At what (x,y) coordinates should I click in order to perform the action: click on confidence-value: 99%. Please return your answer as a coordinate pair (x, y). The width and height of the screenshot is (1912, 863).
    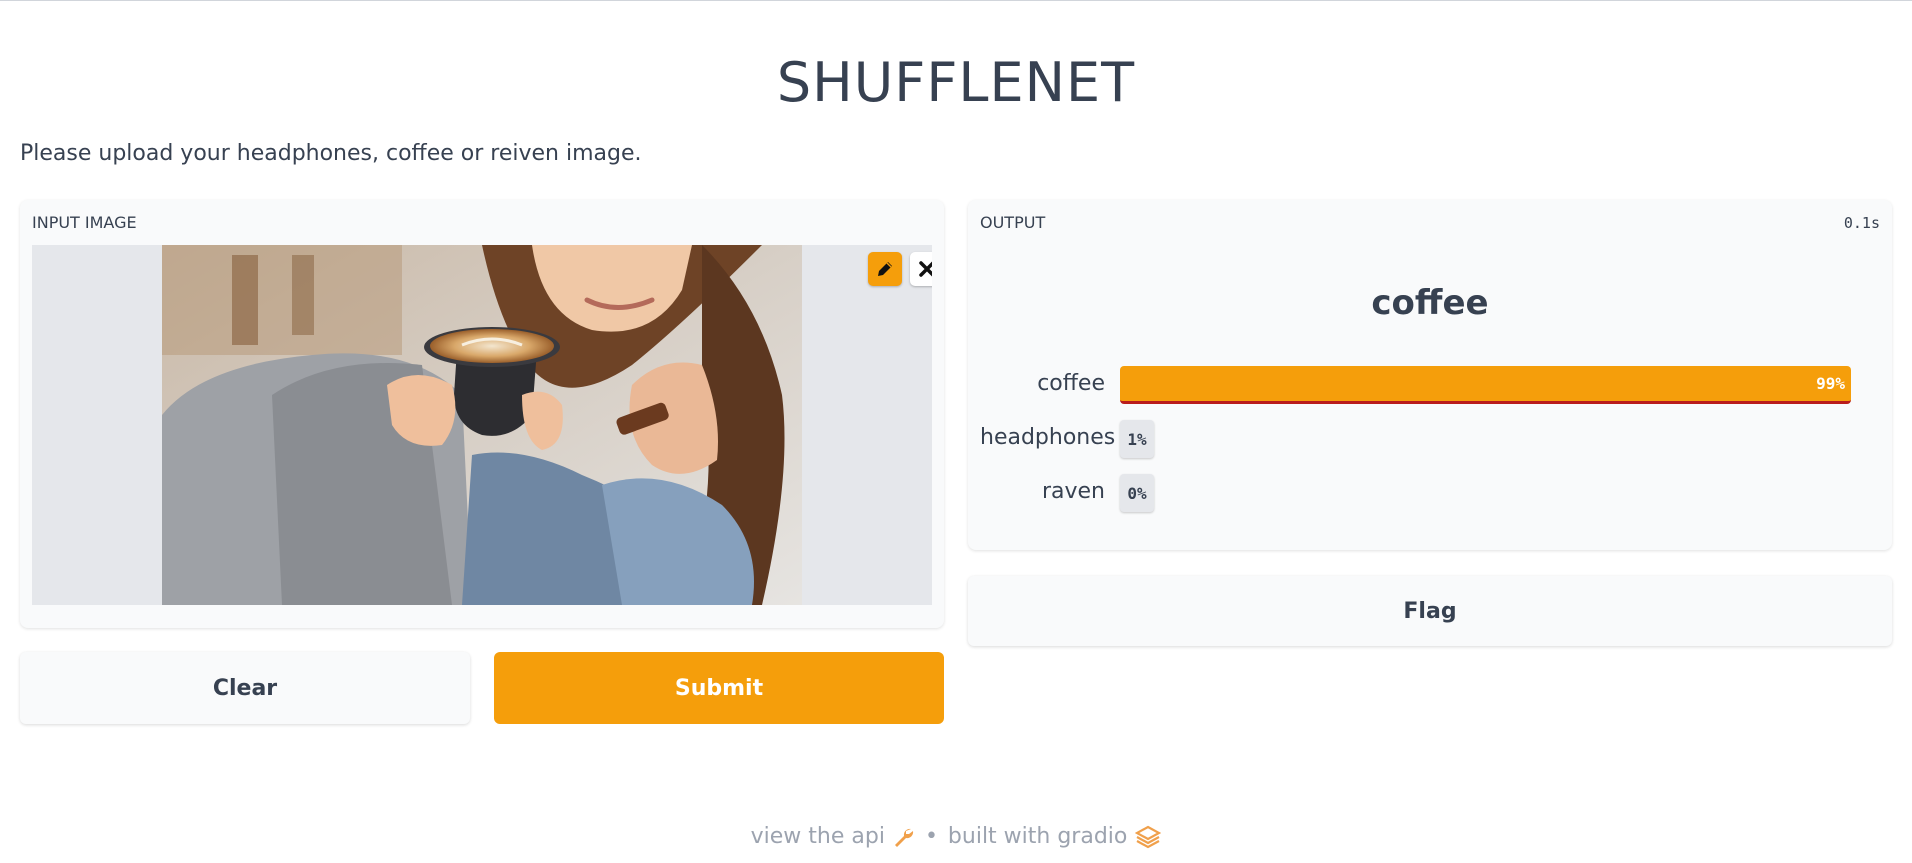
    Looking at the image, I should click on (1830, 383).